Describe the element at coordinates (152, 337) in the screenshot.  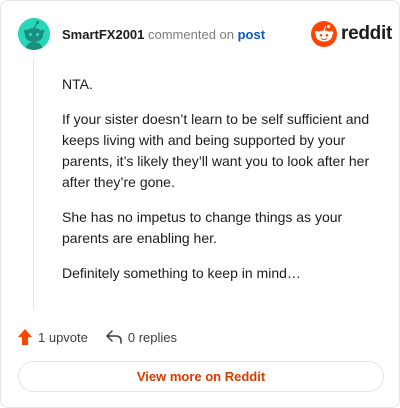
I see `replies-count: 0 replies` at that location.